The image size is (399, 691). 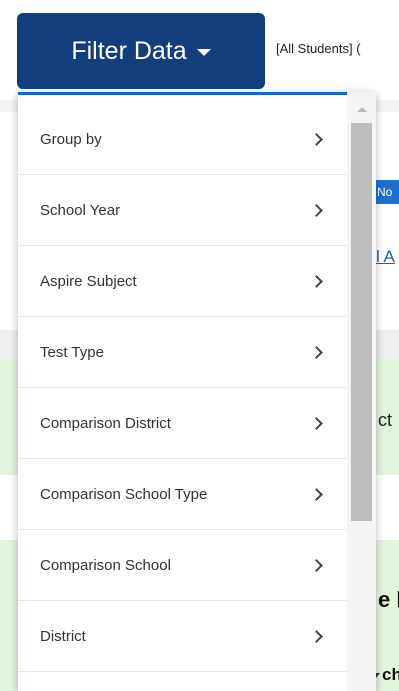 I want to click on menu-item-label: Group by, so click(x=71, y=139).